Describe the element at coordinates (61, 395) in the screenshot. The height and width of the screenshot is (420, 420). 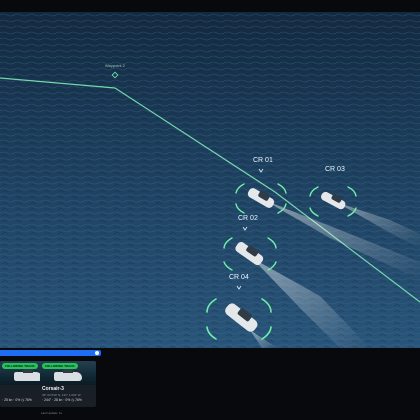
I see `vessel-position: 36° 02.530' N, 141° 1.032' W` at that location.